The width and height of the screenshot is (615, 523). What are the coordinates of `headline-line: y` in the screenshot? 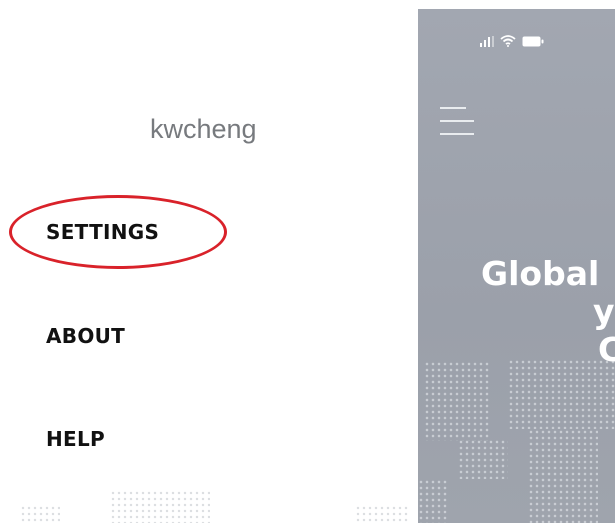 It's located at (604, 311).